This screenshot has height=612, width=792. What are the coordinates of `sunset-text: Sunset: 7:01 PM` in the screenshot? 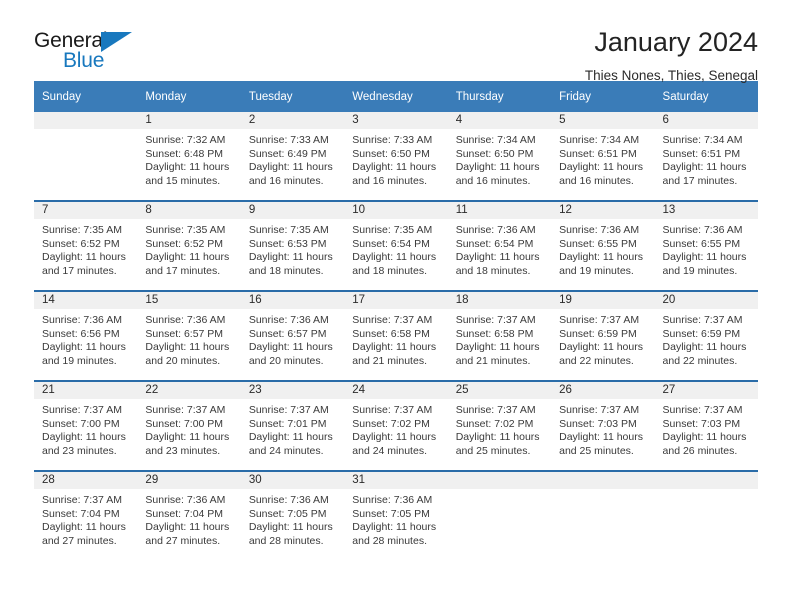 It's located at (287, 423).